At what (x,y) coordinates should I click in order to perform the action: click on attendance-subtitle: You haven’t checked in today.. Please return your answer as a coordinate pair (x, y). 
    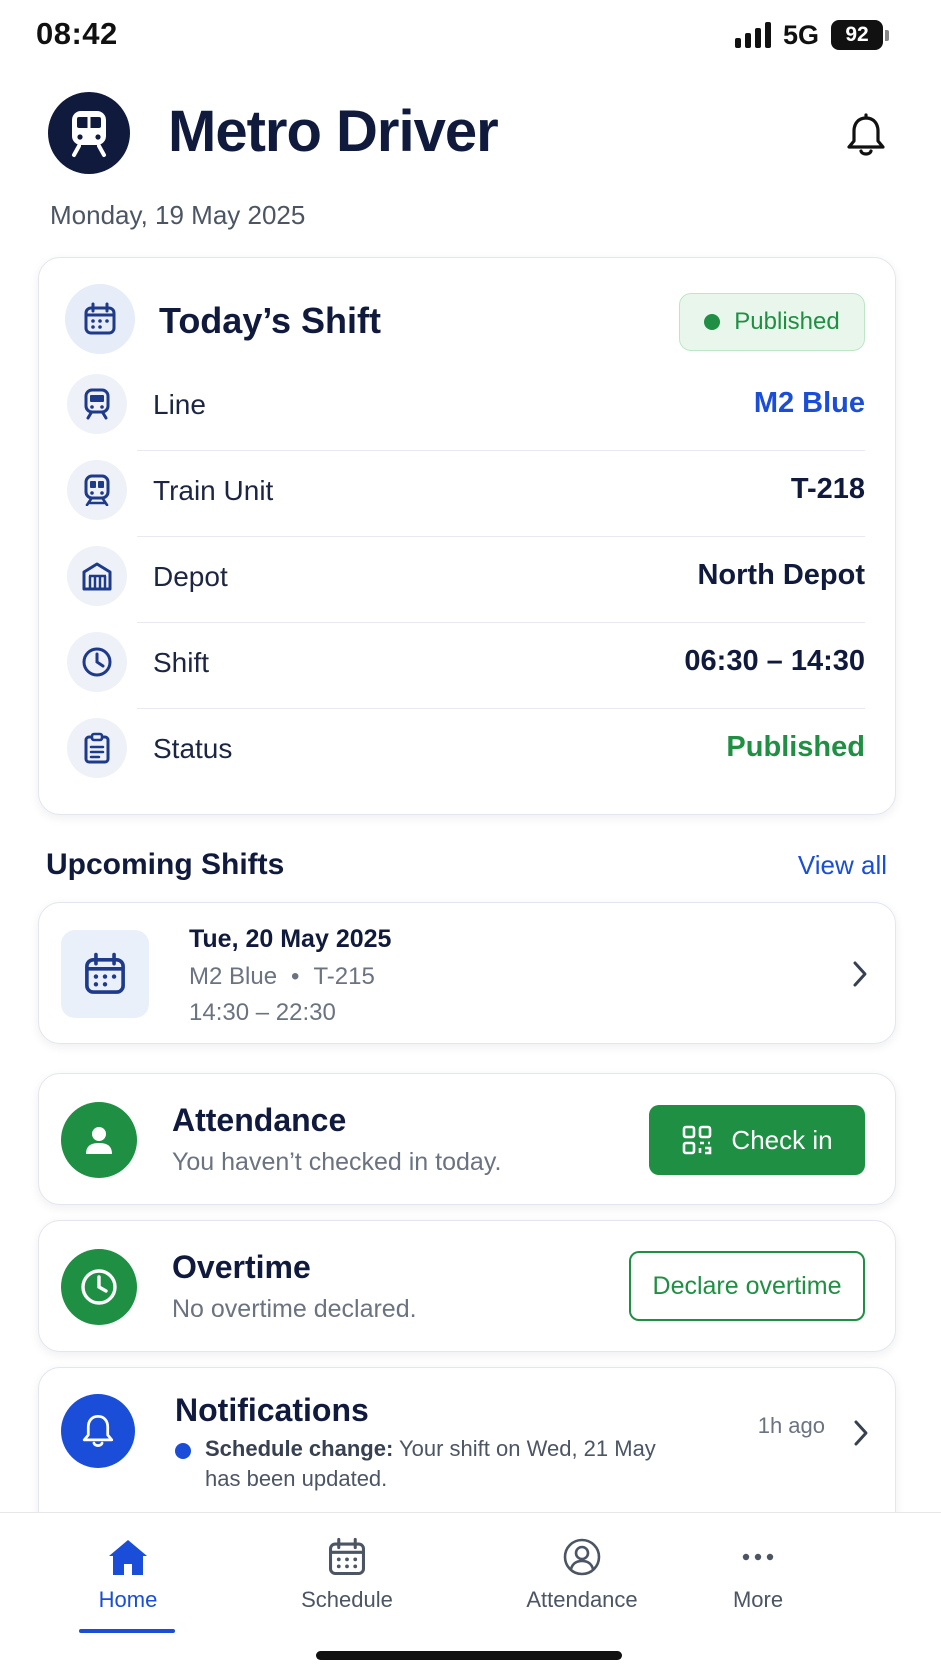
    Looking at the image, I should click on (337, 1162).